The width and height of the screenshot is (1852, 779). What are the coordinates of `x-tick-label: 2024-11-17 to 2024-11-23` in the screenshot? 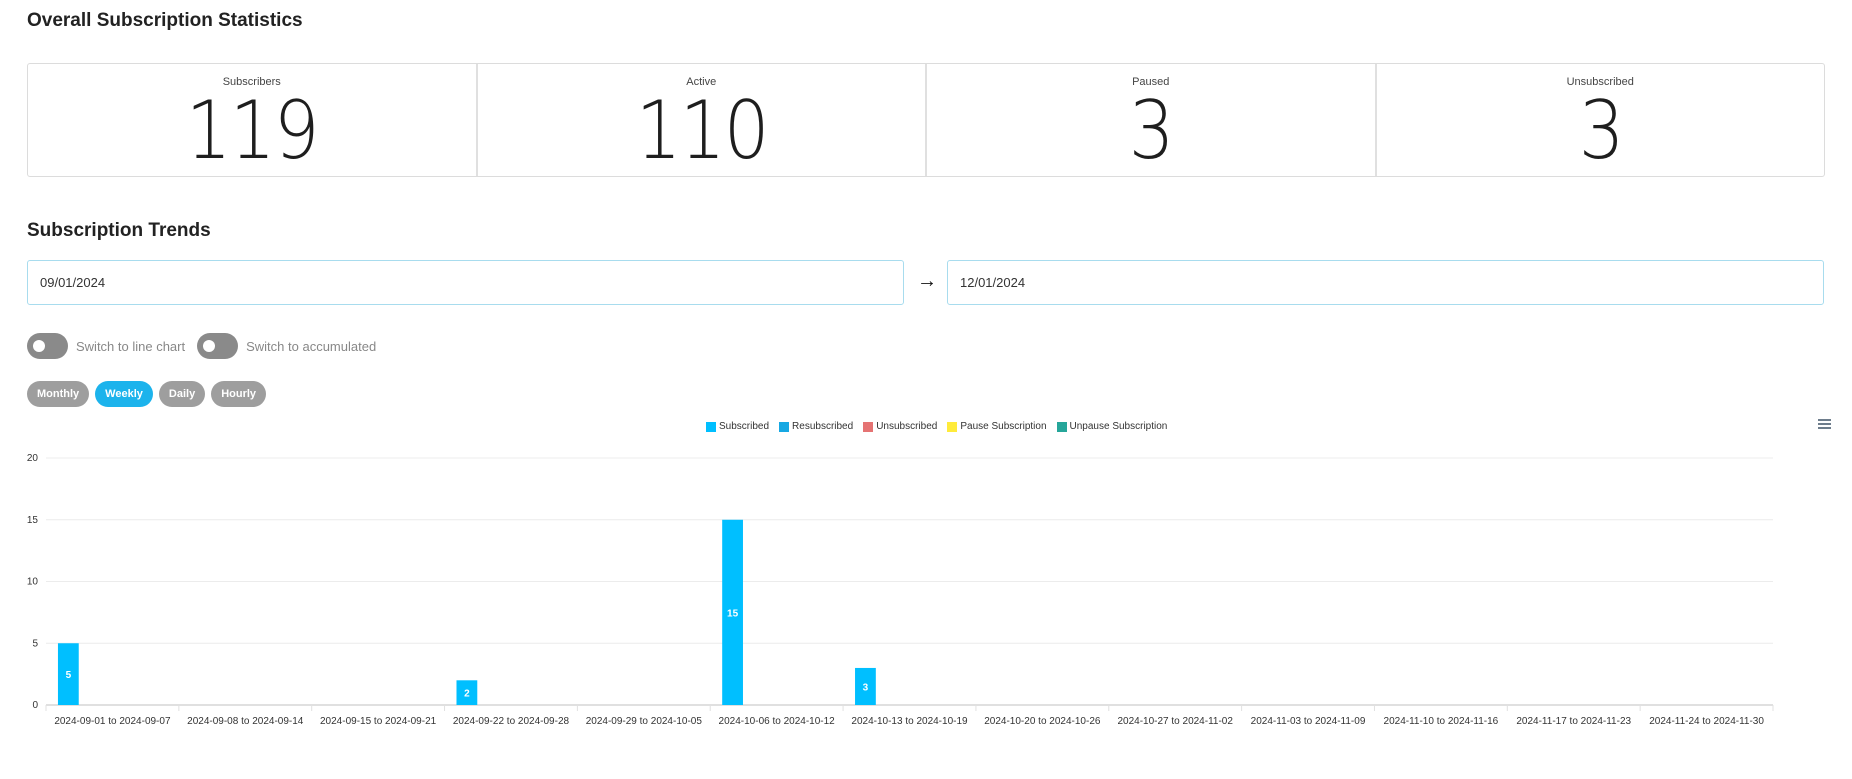 It's located at (1573, 721).